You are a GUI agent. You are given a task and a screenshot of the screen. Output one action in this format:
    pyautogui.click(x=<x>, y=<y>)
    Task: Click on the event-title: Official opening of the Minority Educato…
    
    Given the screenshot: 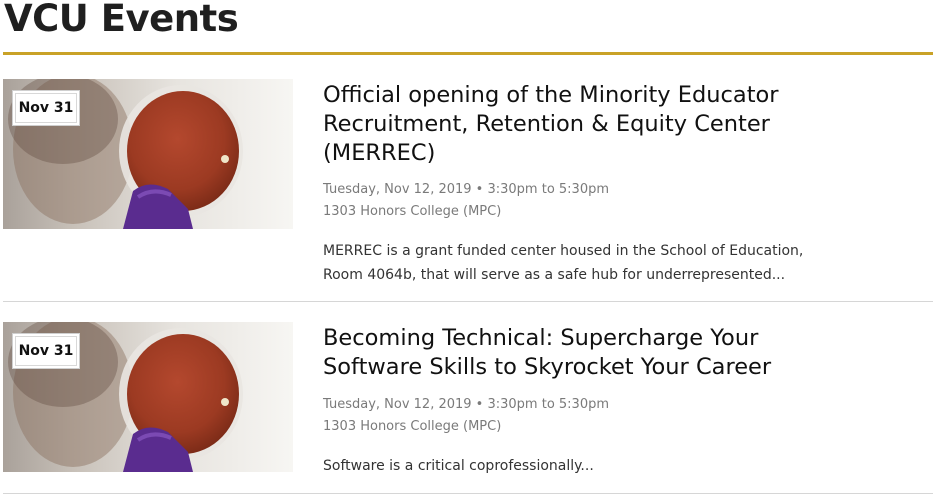 What is the action you would take?
    pyautogui.click(x=573, y=124)
    